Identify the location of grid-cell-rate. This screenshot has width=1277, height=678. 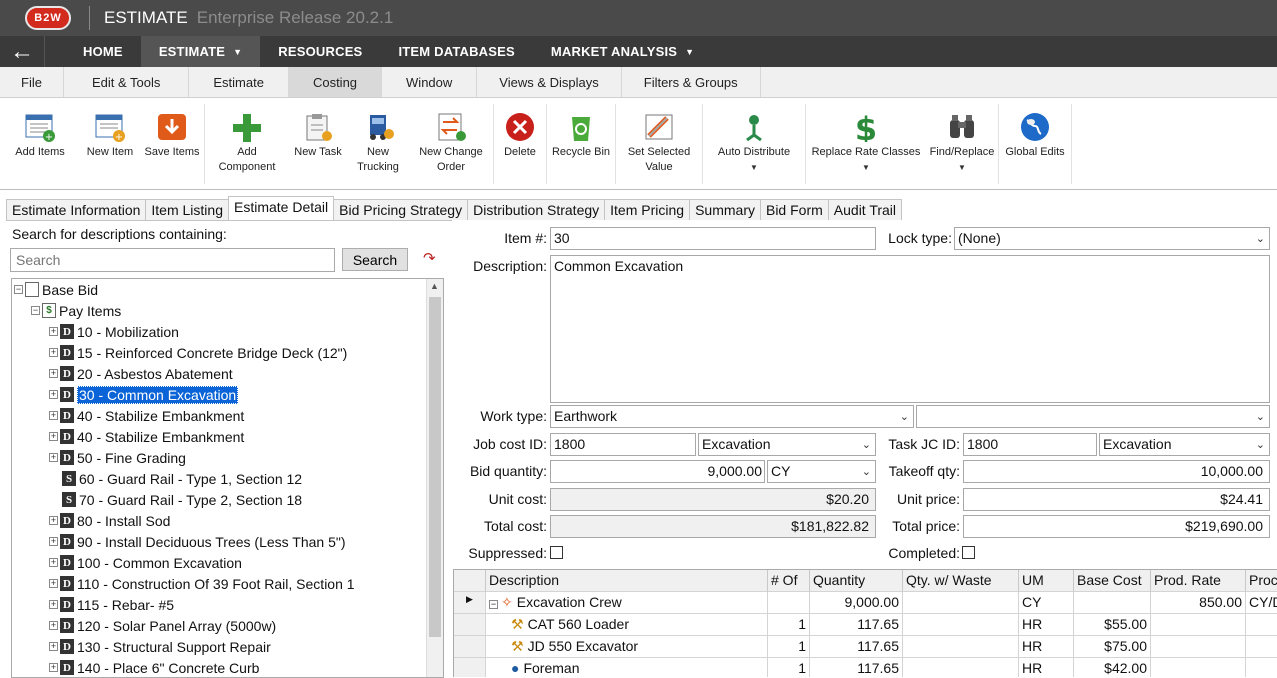
(1198, 667).